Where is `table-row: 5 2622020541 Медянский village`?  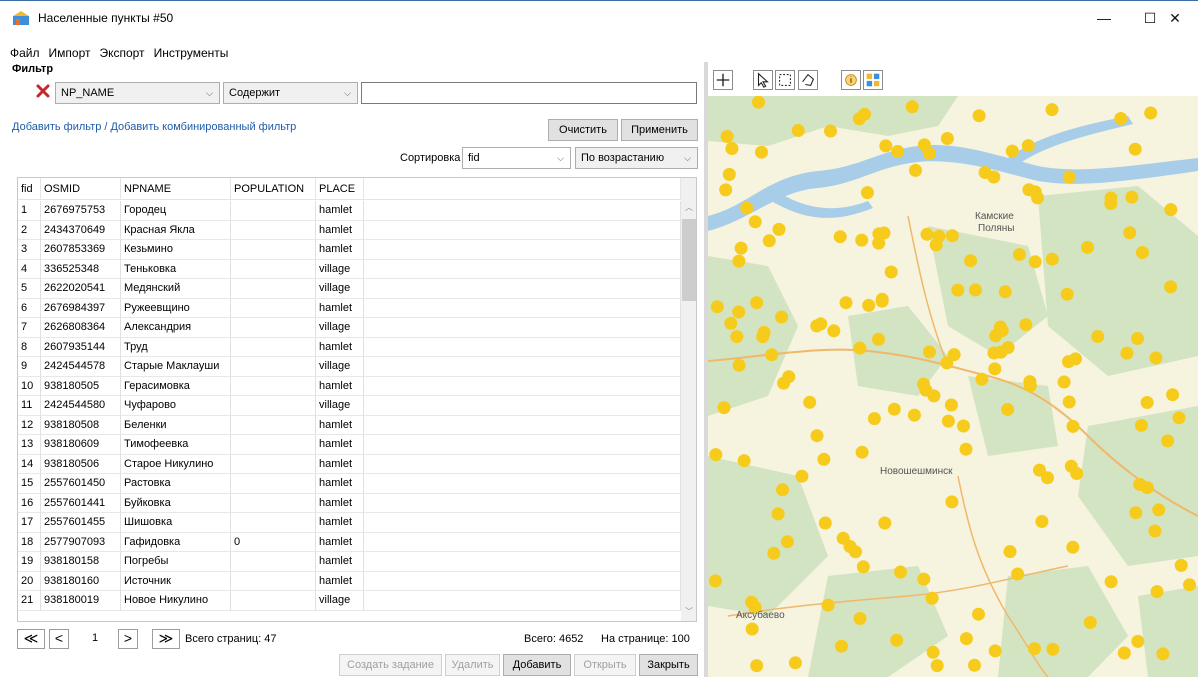
table-row: 5 2622020541 Медянский village is located at coordinates (349, 289).